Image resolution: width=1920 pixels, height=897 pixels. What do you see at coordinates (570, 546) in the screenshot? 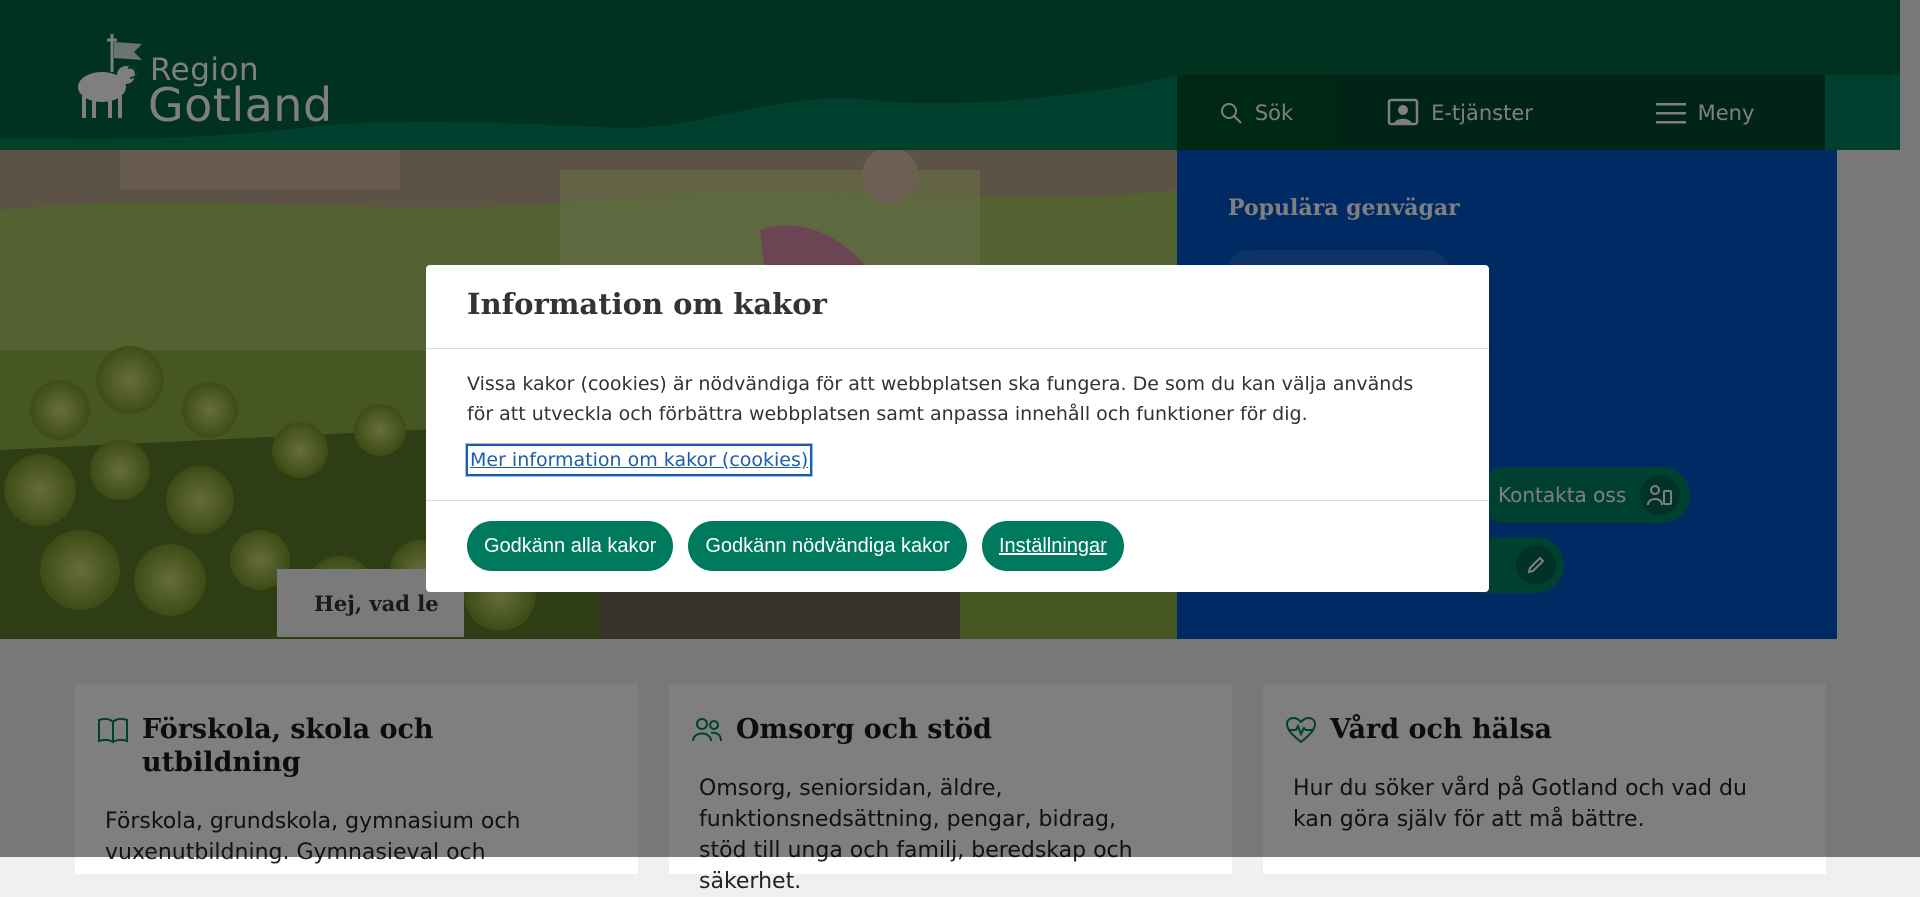
I see `accept-all-button: Godkänn alla kakor` at bounding box center [570, 546].